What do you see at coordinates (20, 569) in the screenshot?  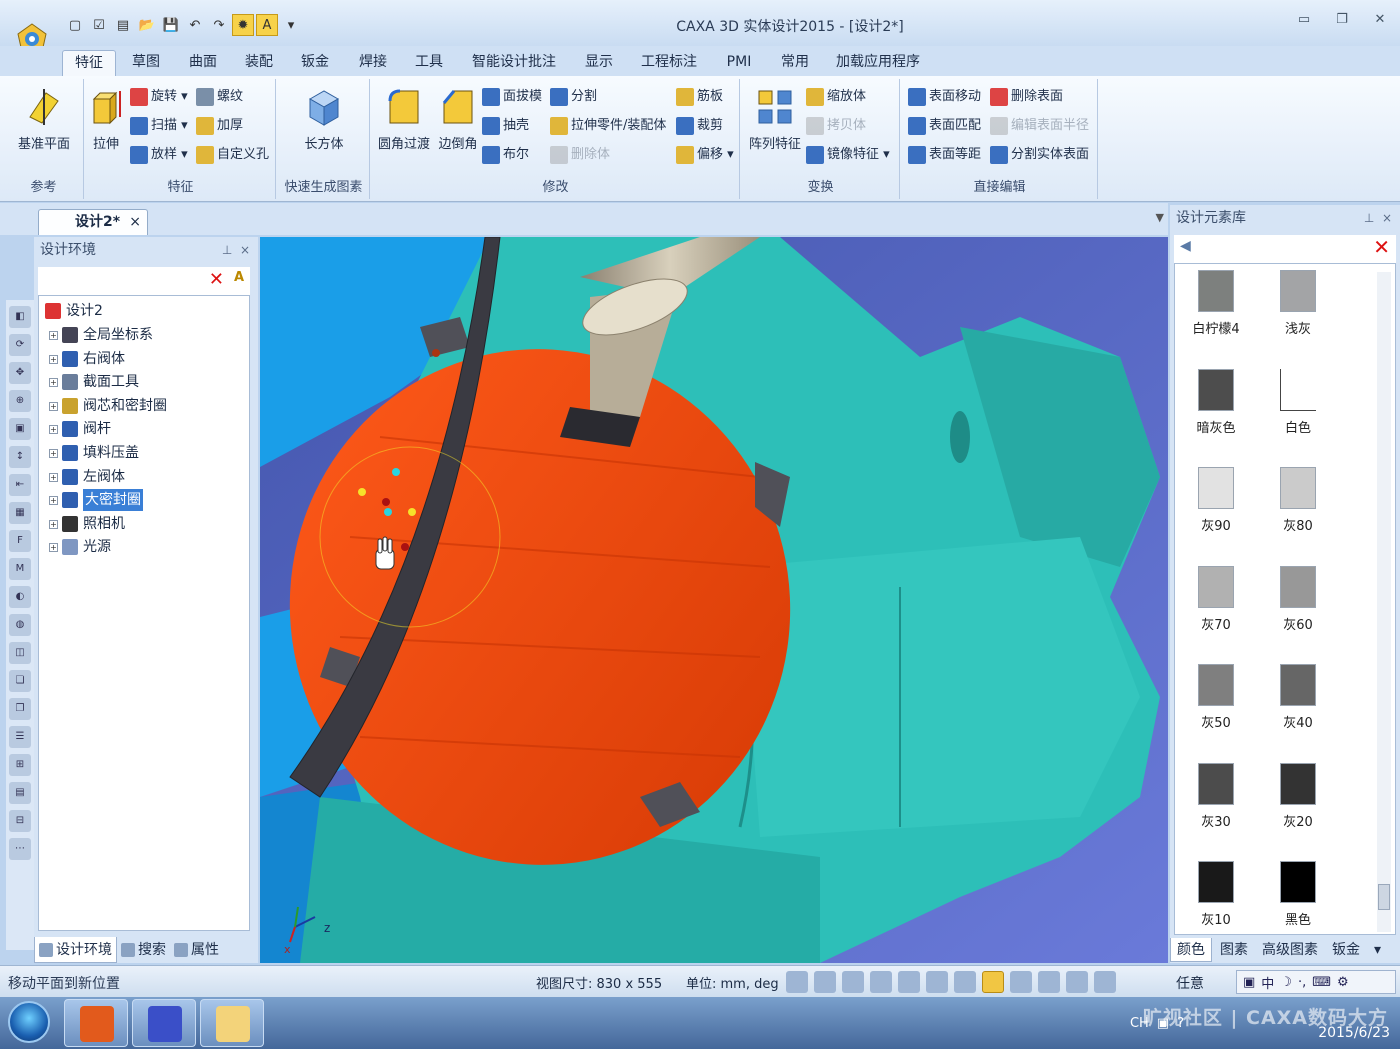 I see `fem-icon: M` at bounding box center [20, 569].